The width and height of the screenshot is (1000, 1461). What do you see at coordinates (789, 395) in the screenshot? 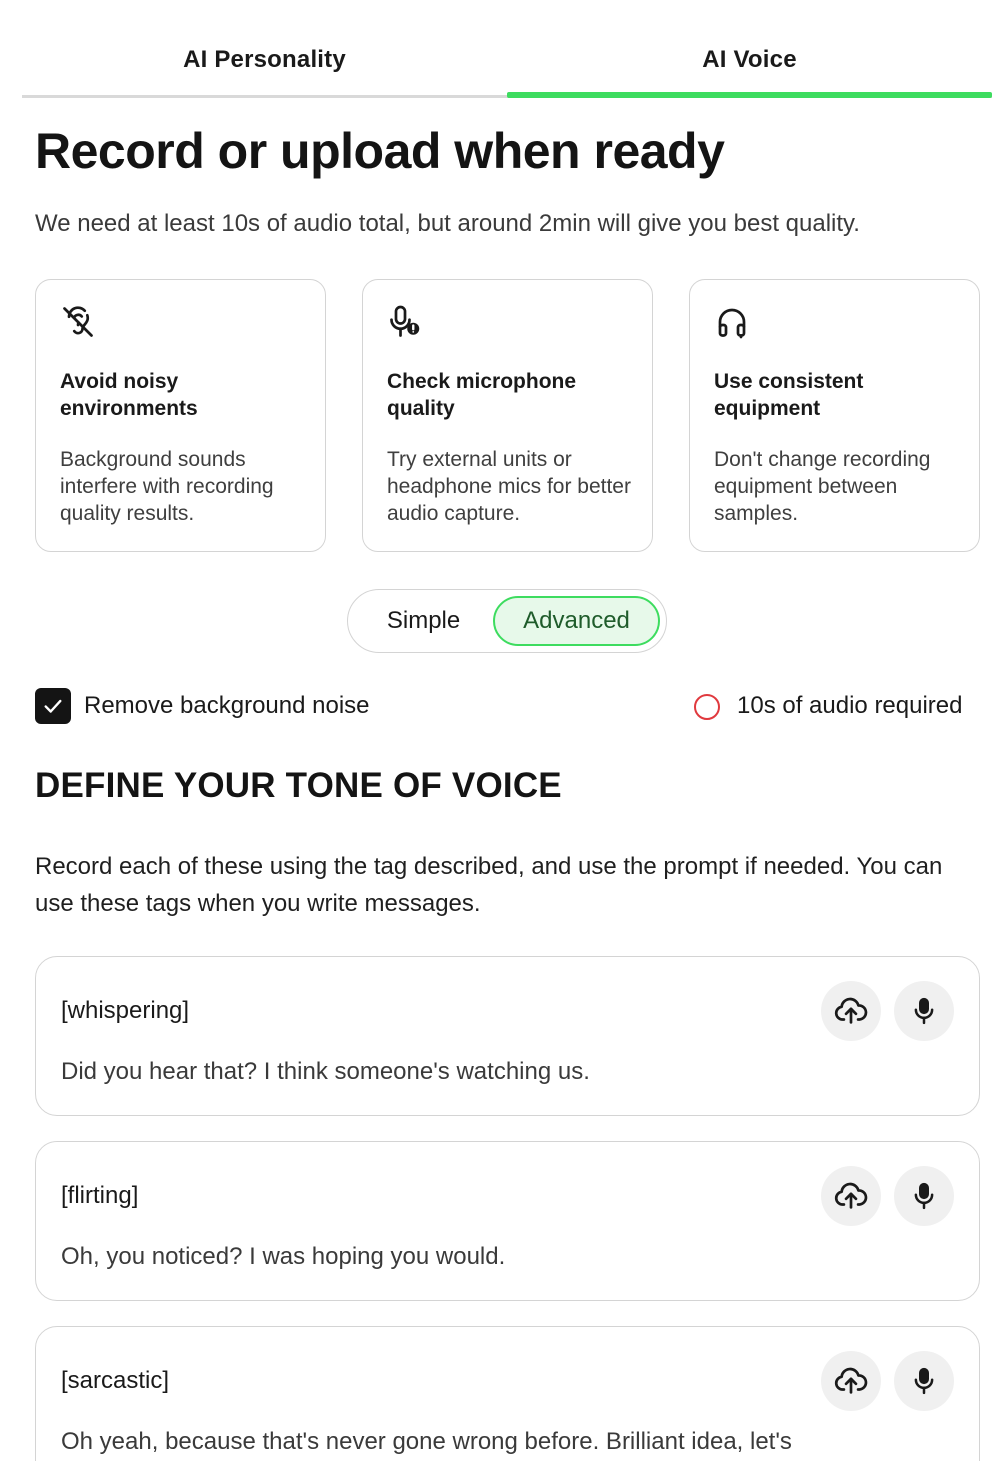
I see `tip-title: Use consistent equipment` at bounding box center [789, 395].